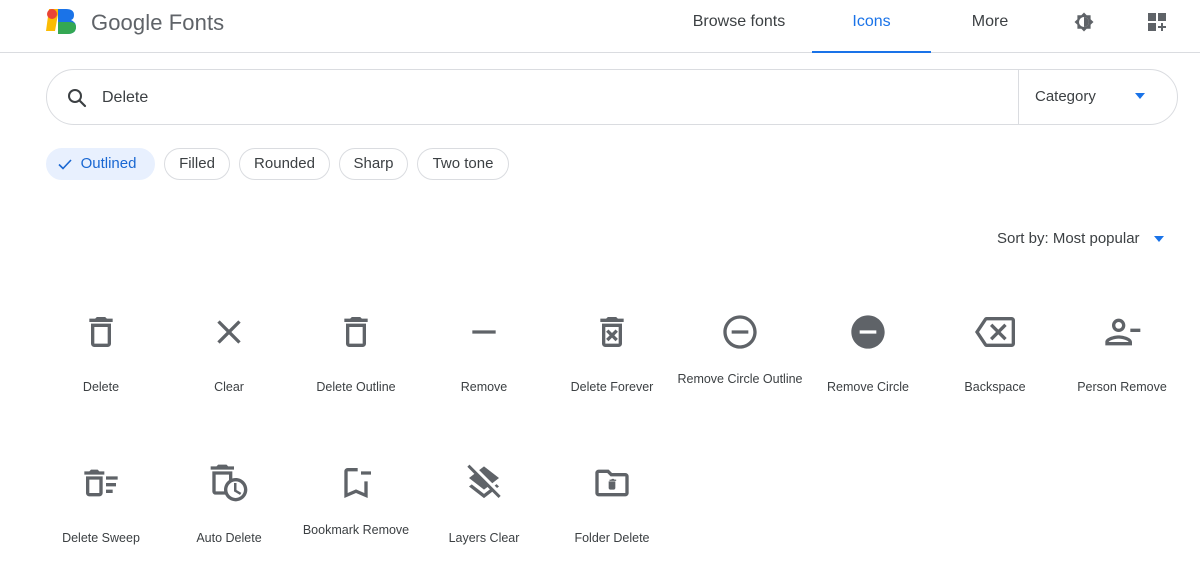 This screenshot has width=1200, height=577. I want to click on icon-label: Bookmark Remove, so click(356, 530).